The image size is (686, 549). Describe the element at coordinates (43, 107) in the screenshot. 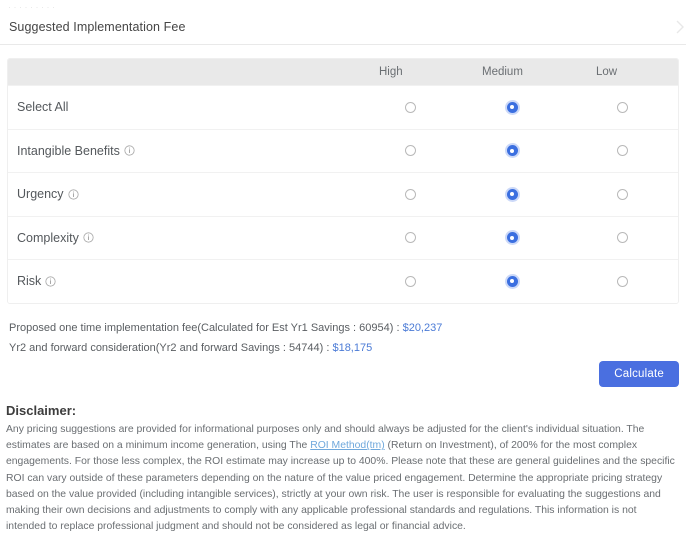

I see `row-label-select-all: Select All` at that location.